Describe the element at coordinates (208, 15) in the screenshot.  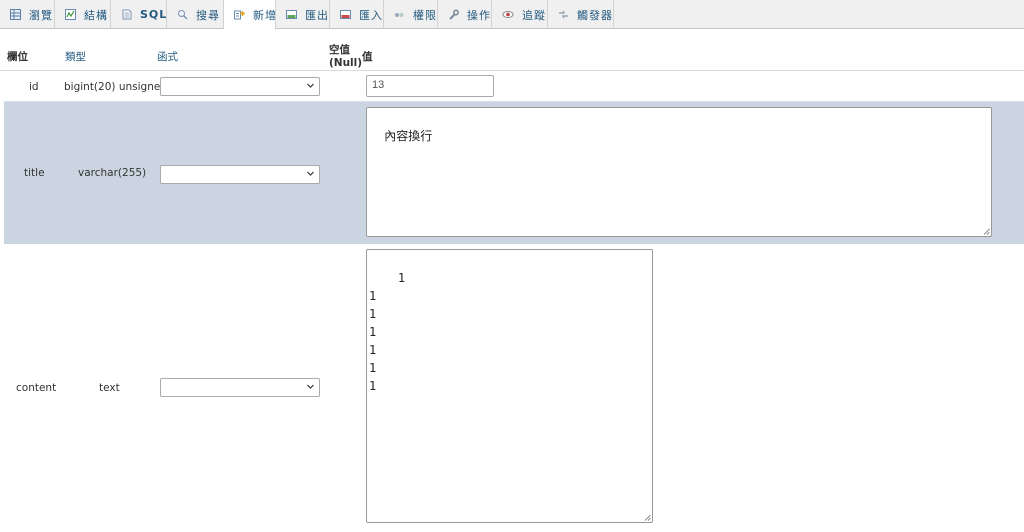
I see `tab-label: 搜尋` at that location.